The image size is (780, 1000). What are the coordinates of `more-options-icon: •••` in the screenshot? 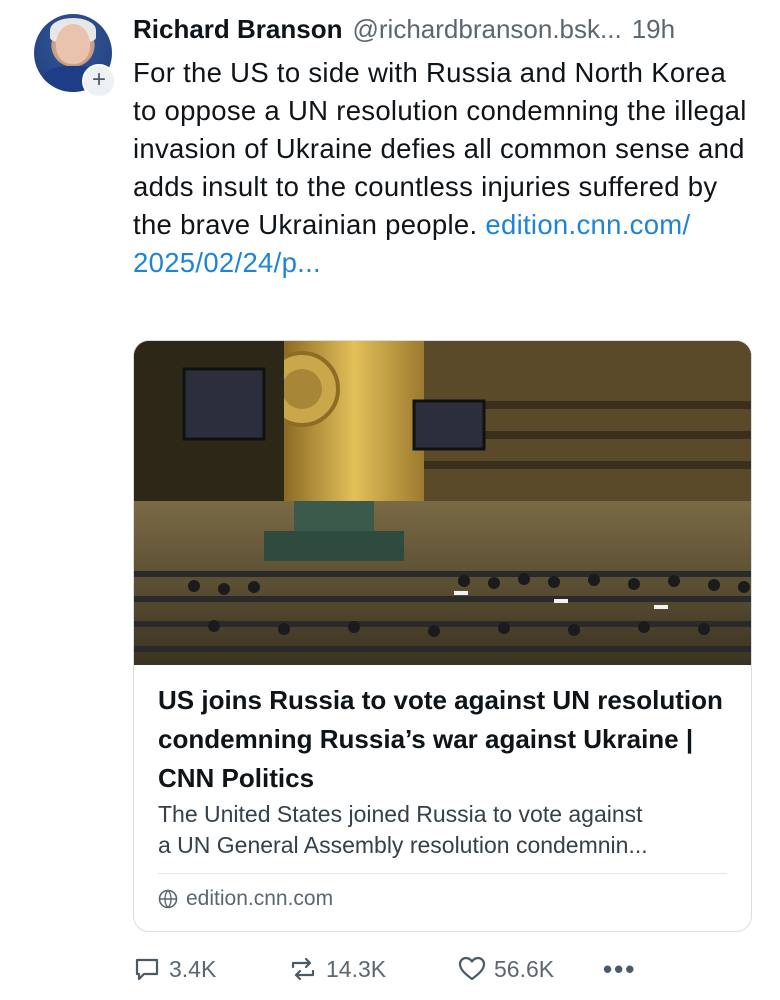 It's located at (620, 968).